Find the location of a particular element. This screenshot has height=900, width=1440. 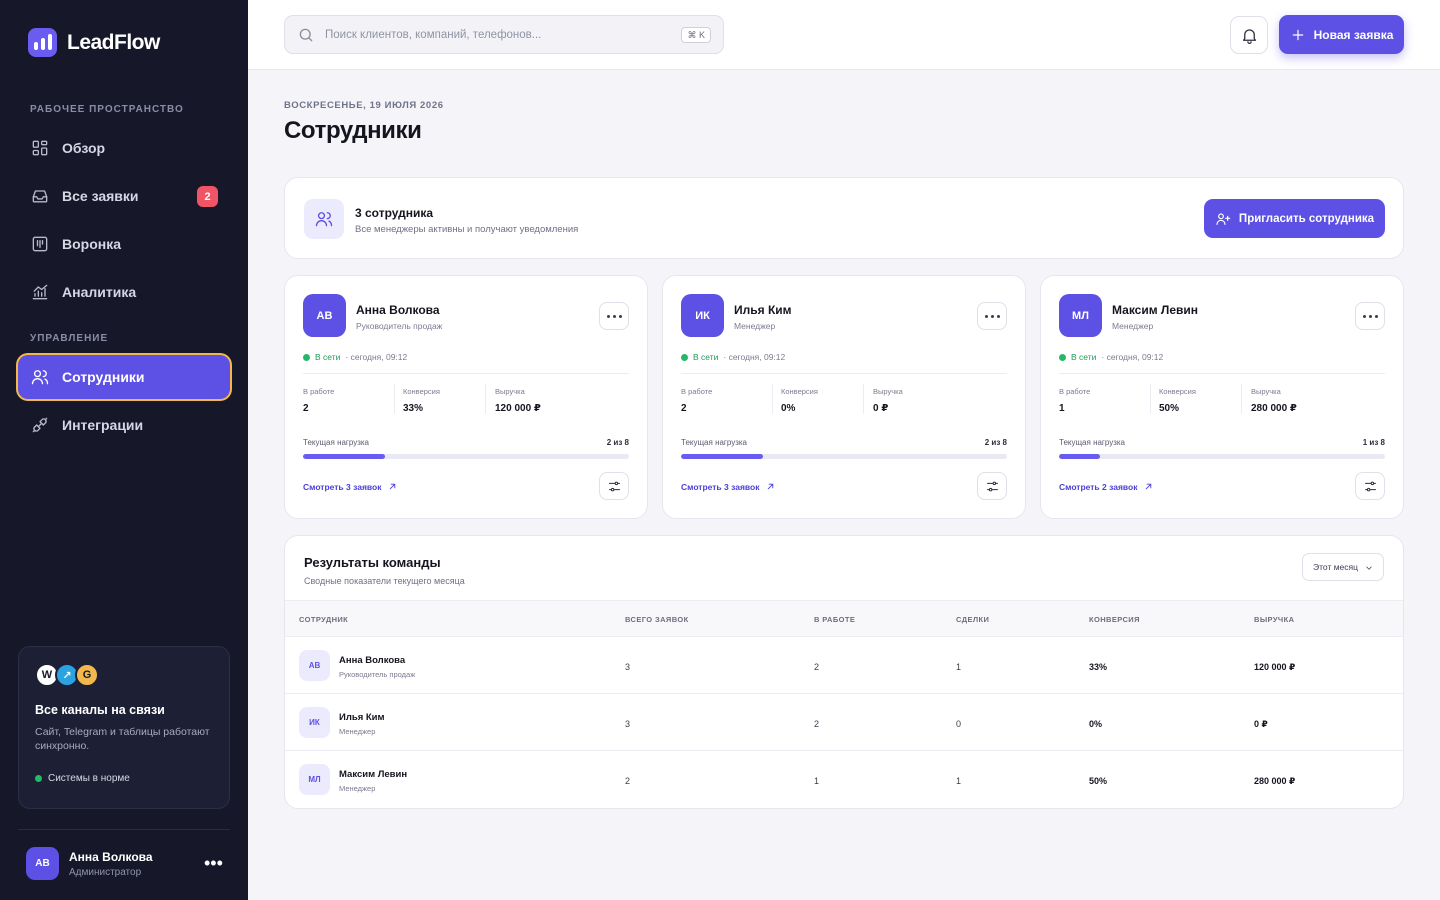

view-requests-link: Смотреть 2 заявок is located at coordinates (1106, 486).